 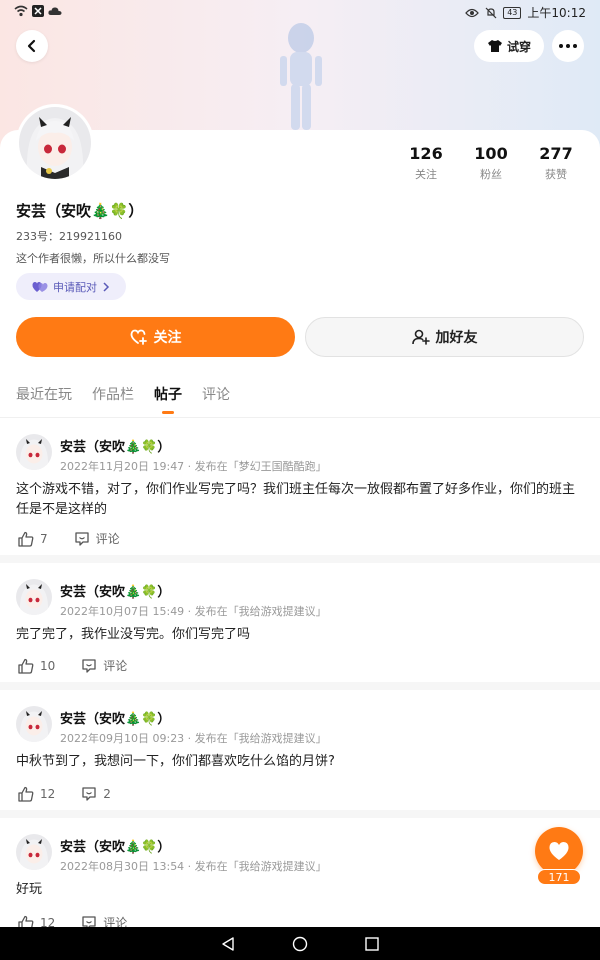 I want to click on like-button: 7, so click(x=33, y=538).